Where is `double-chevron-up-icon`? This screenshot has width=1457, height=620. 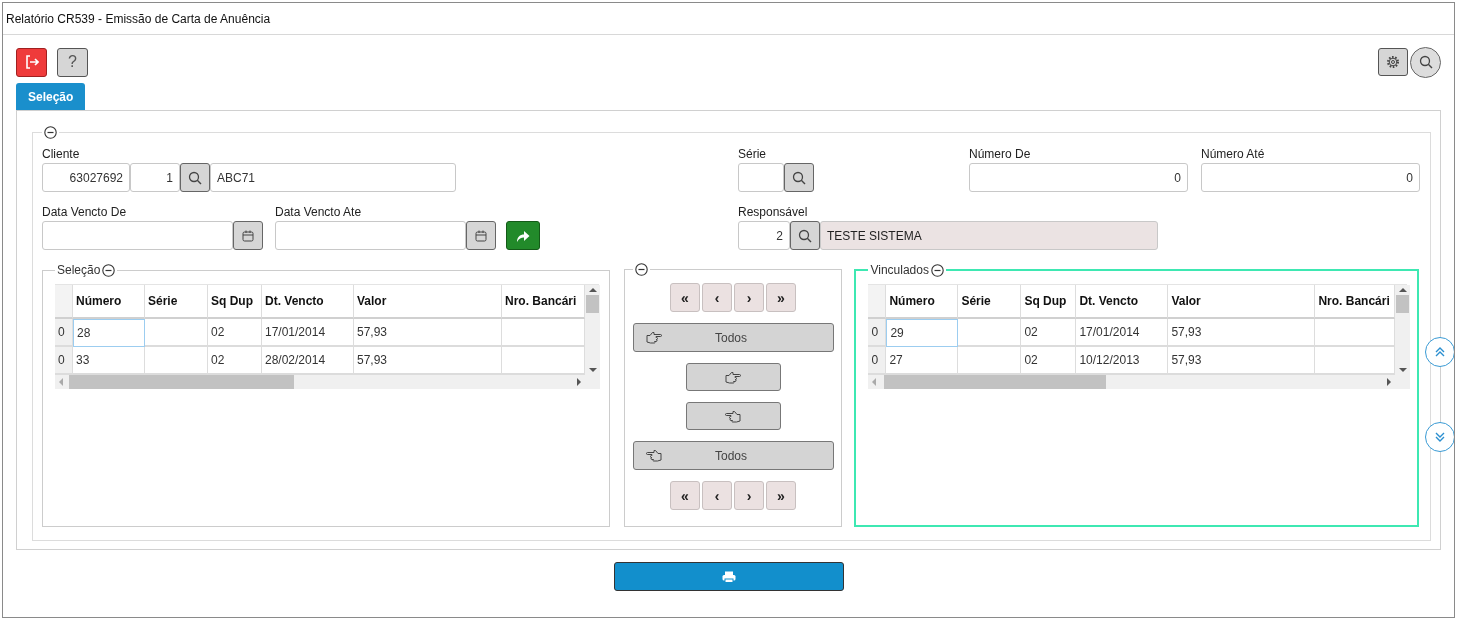
double-chevron-up-icon is located at coordinates (1440, 352).